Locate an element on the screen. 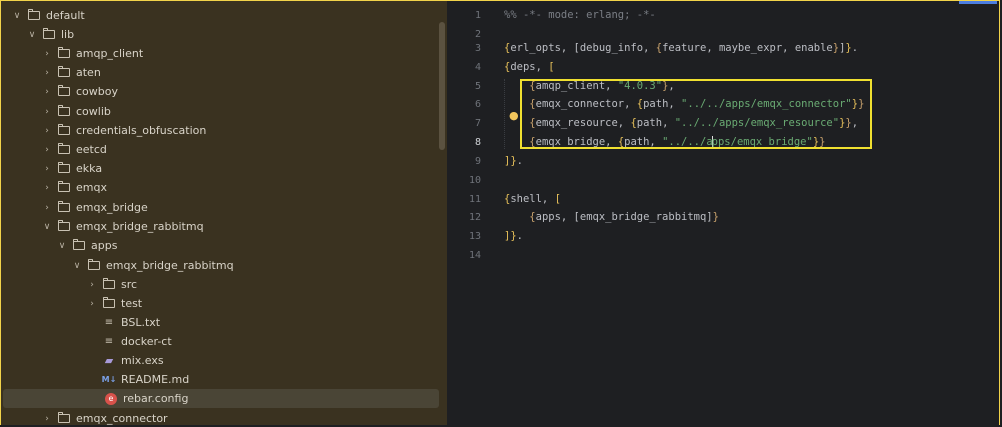 The image size is (1002, 427). tree-item-label: emqx_connector is located at coordinates (122, 418).